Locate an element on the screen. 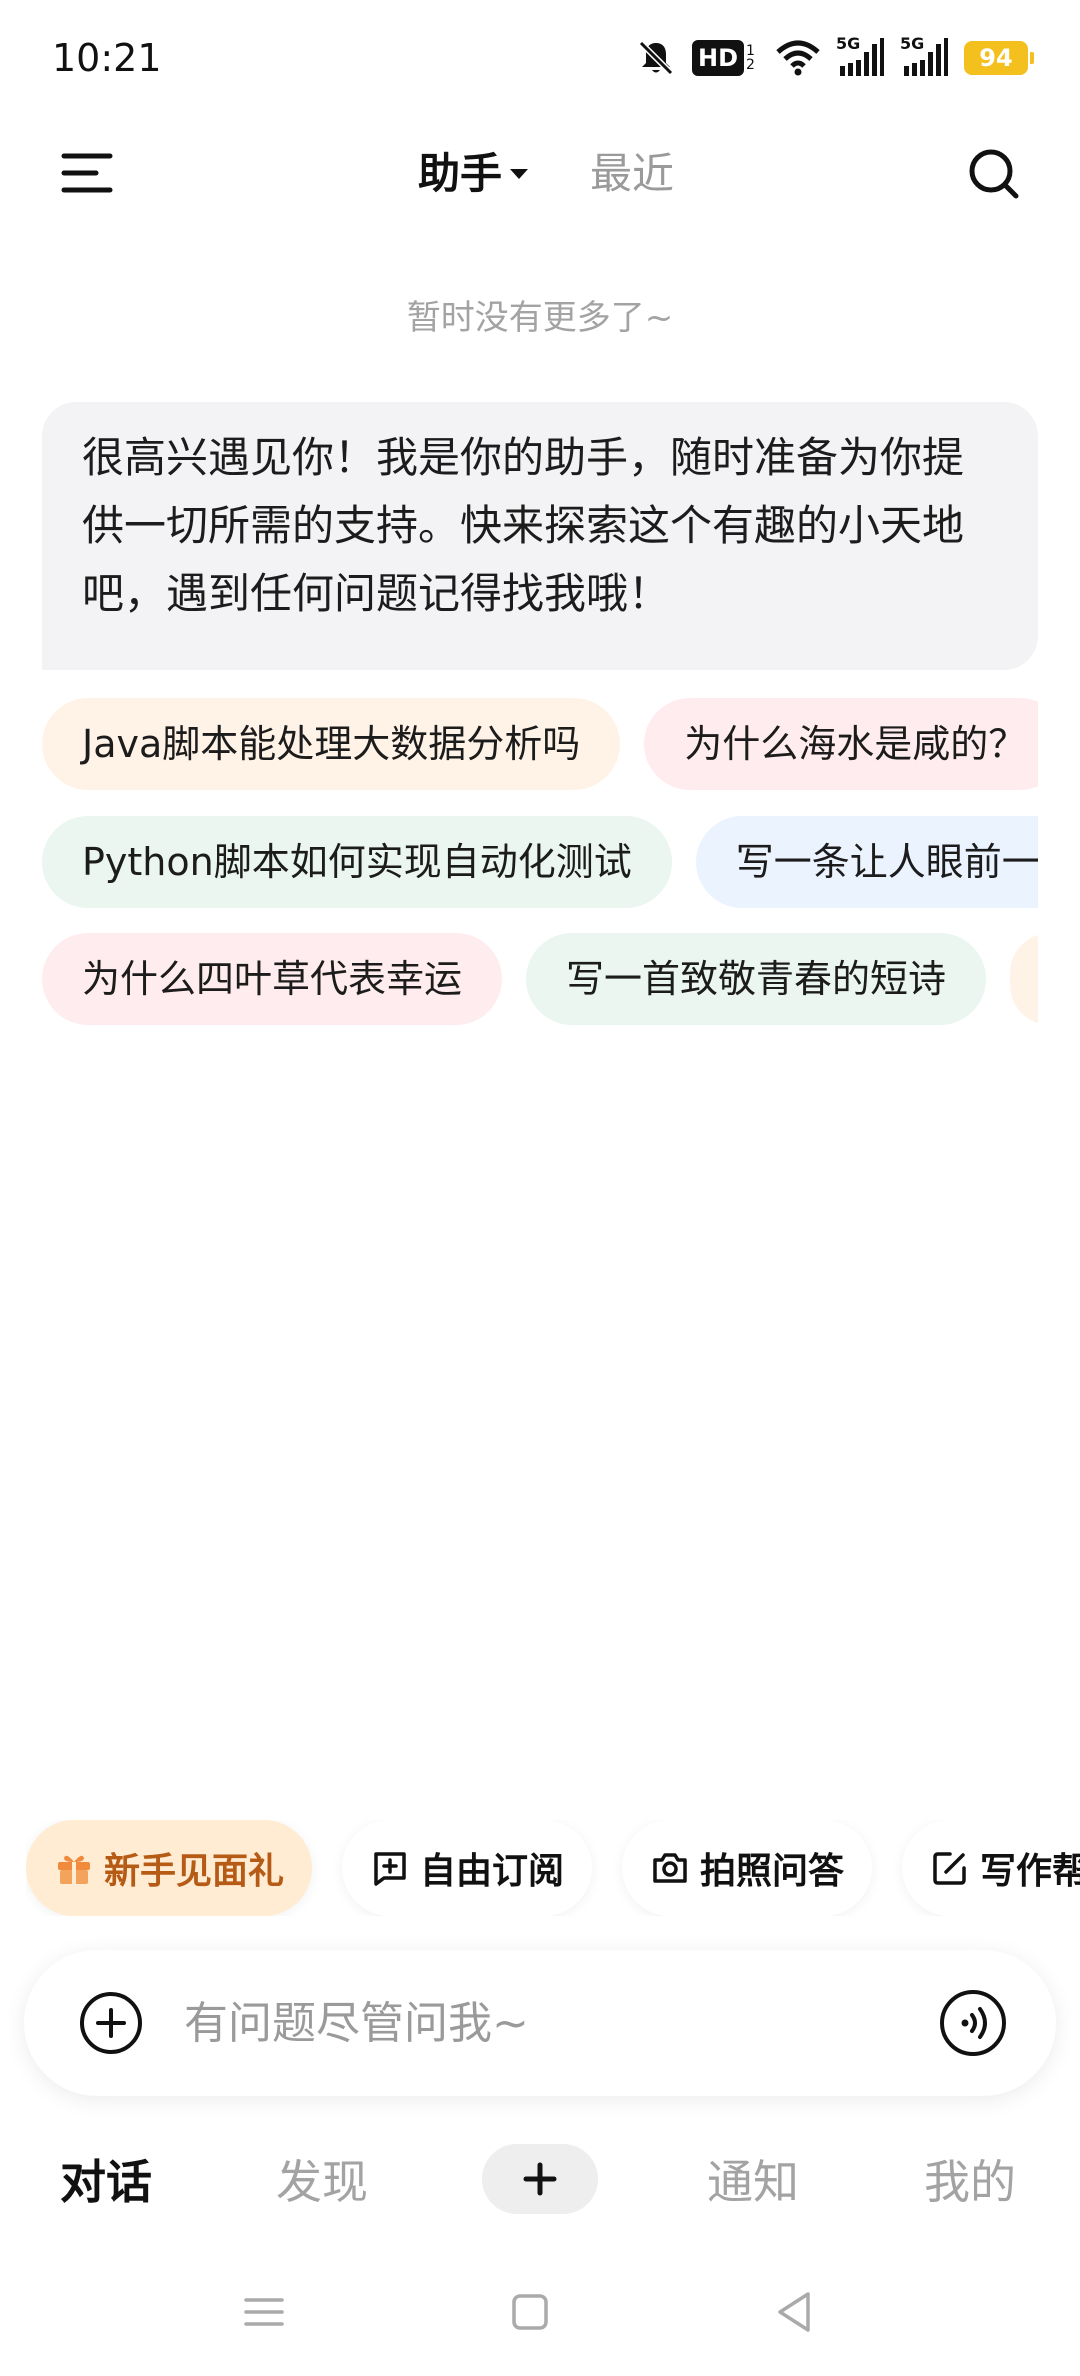  status-icons: HD 1 2 5G 5G 94 is located at coordinates (835, 57).